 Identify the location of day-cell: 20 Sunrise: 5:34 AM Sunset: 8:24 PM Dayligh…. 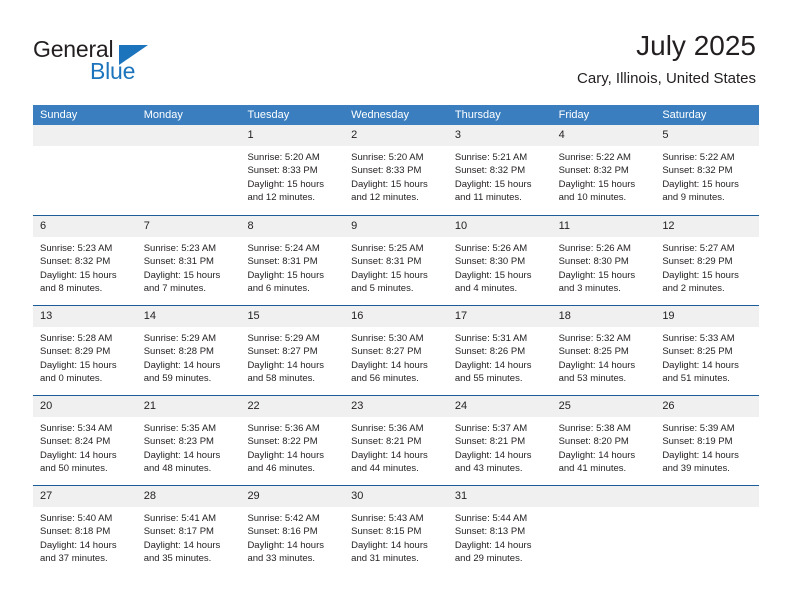
(85, 440).